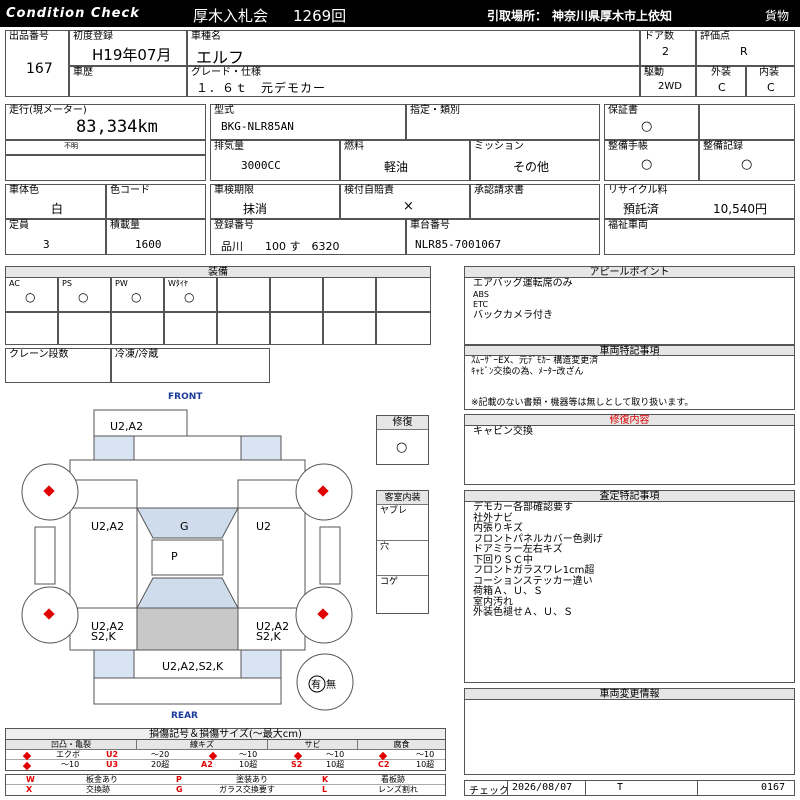  Describe the element at coordinates (517, 16) in the screenshot. I see `pickup-label: 引取場所：` at that location.